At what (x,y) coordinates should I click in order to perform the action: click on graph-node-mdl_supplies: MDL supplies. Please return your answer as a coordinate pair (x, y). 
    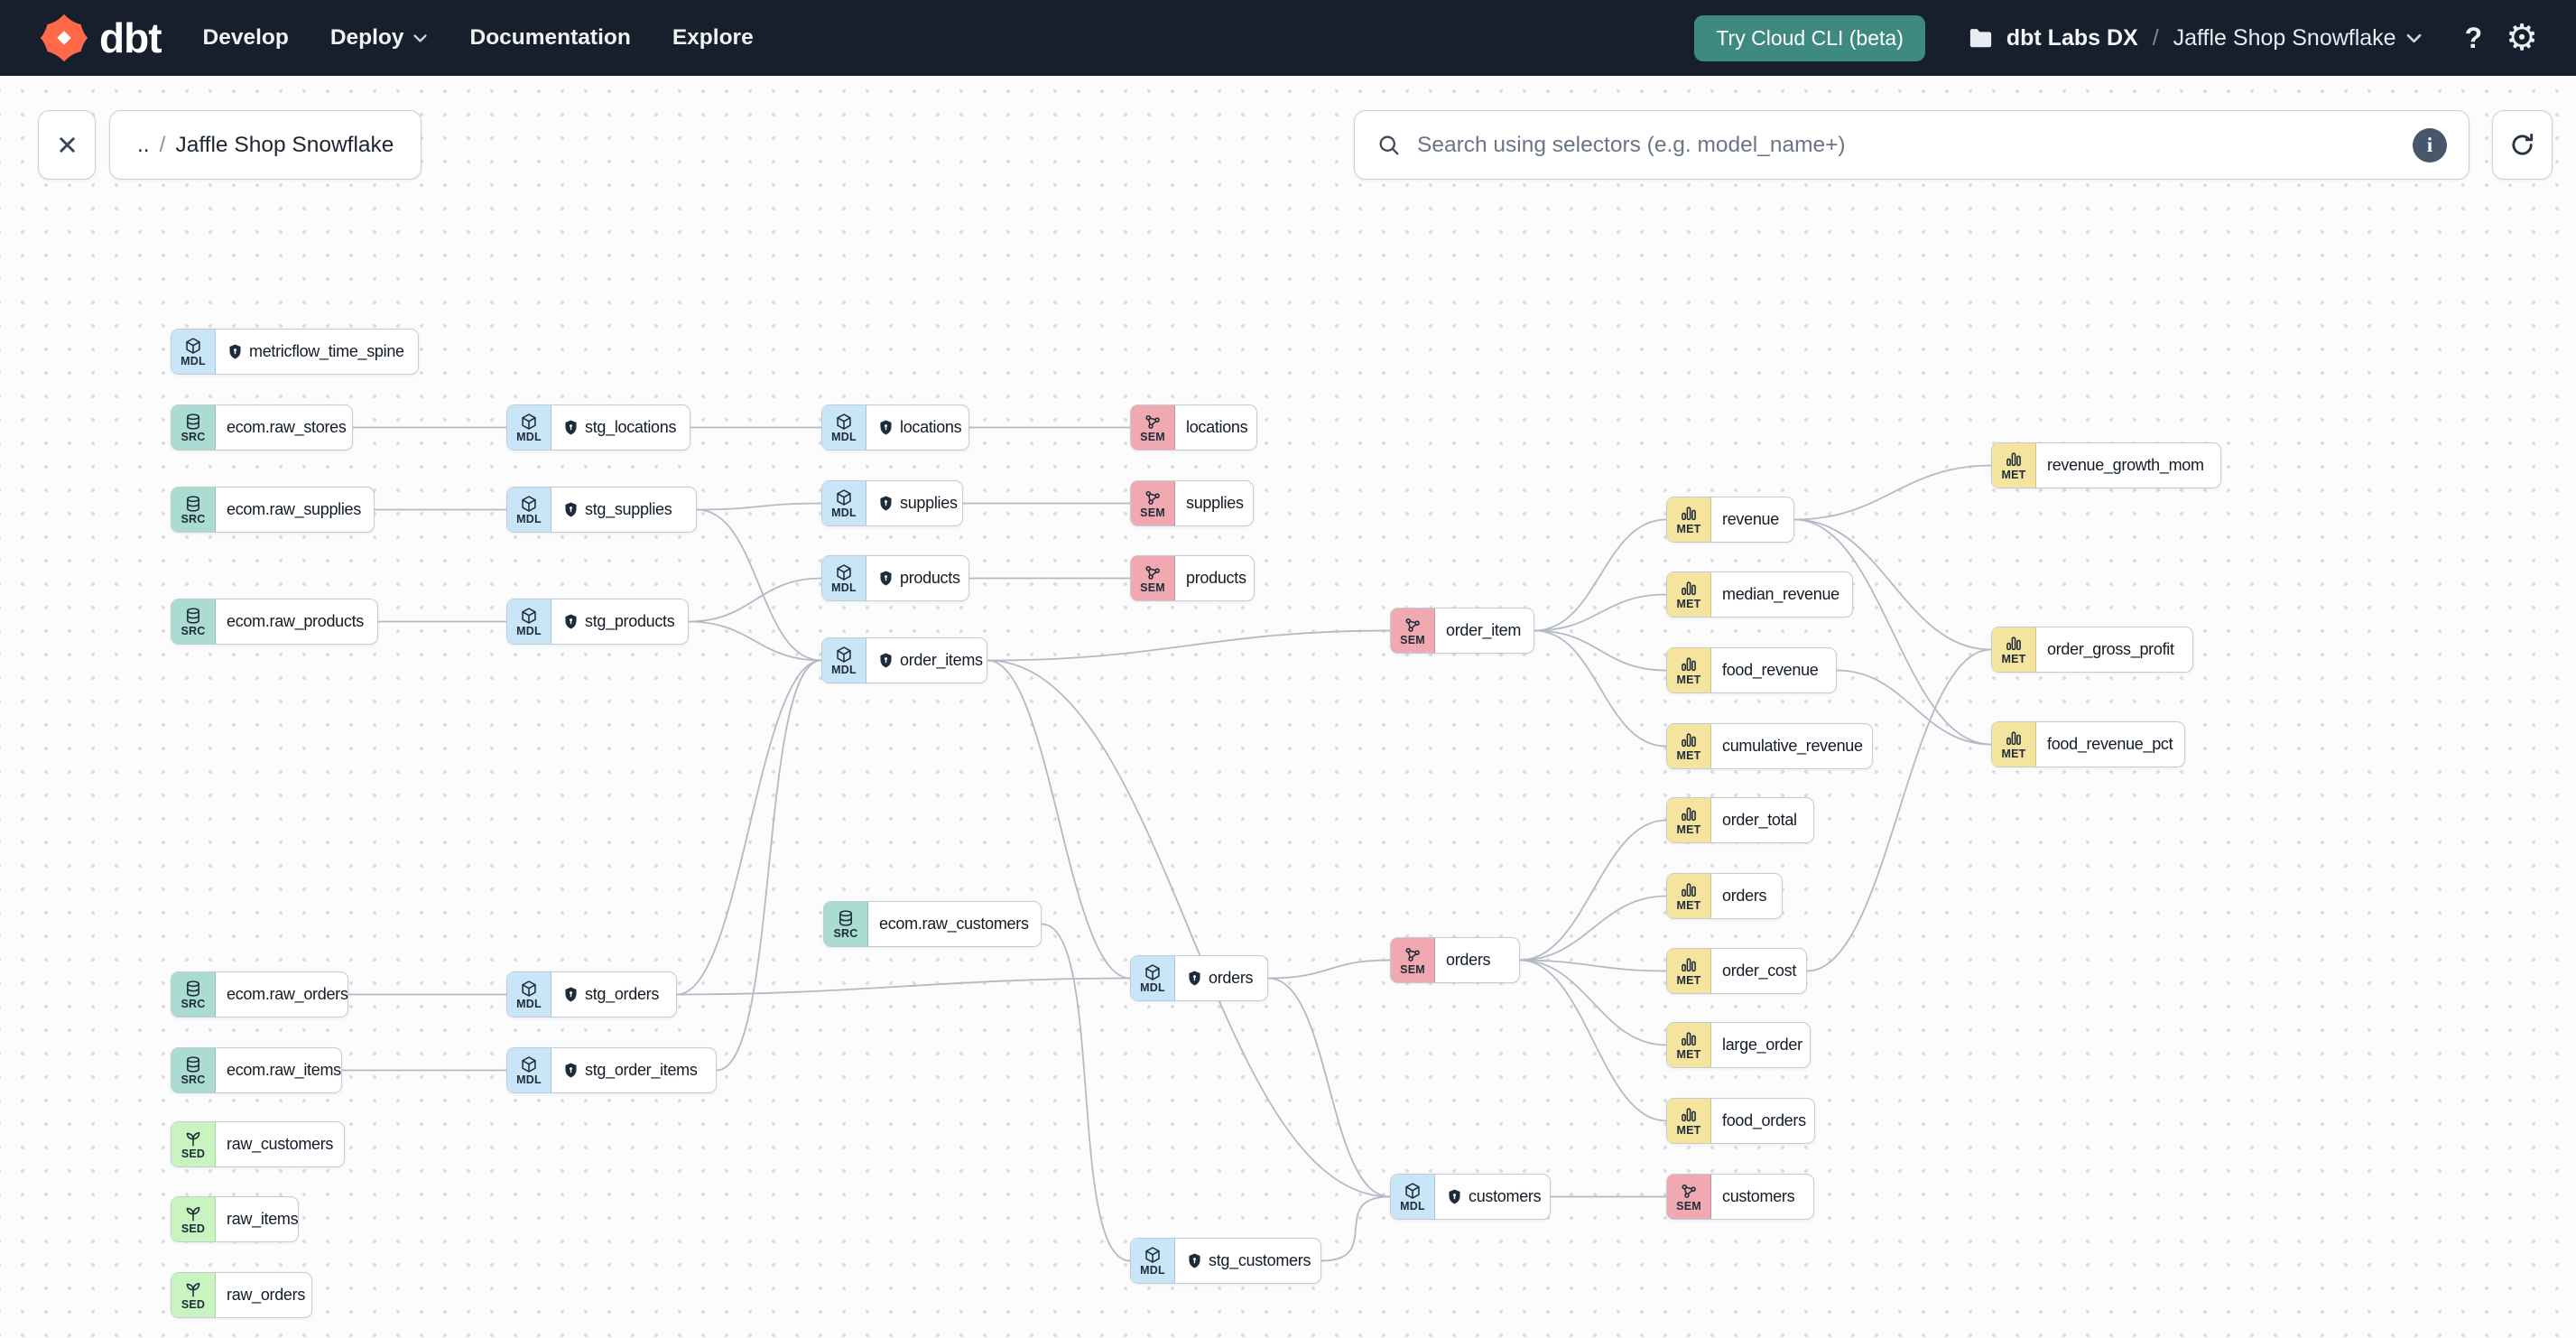
    Looking at the image, I should click on (892, 503).